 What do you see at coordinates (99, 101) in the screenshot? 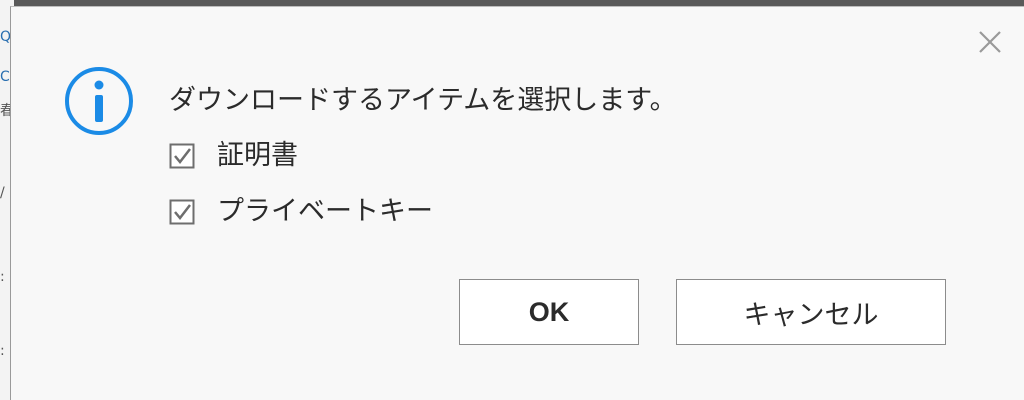
I see `info-icon` at bounding box center [99, 101].